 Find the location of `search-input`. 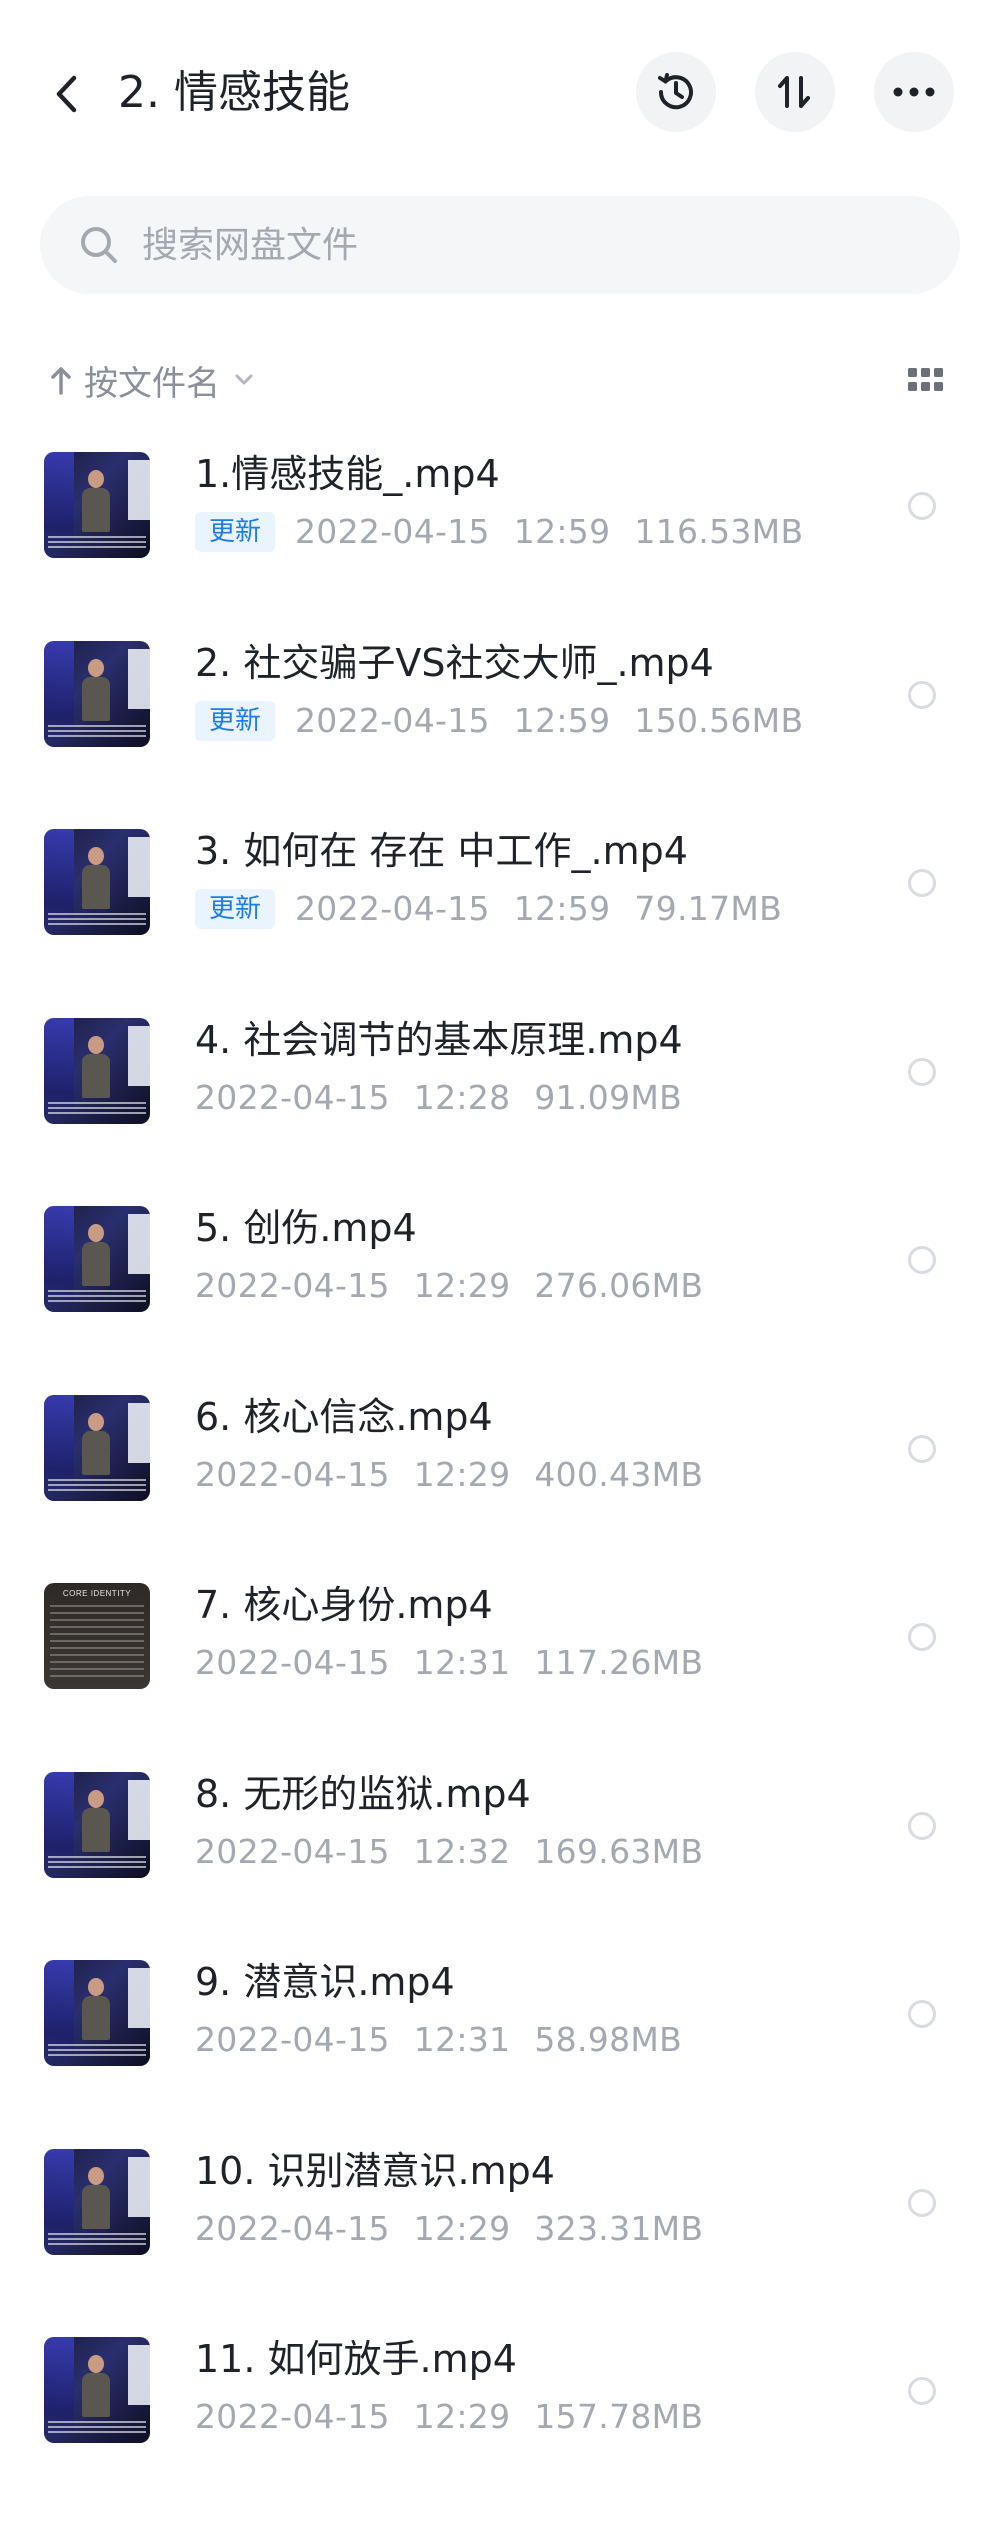

search-input is located at coordinates (532, 245).